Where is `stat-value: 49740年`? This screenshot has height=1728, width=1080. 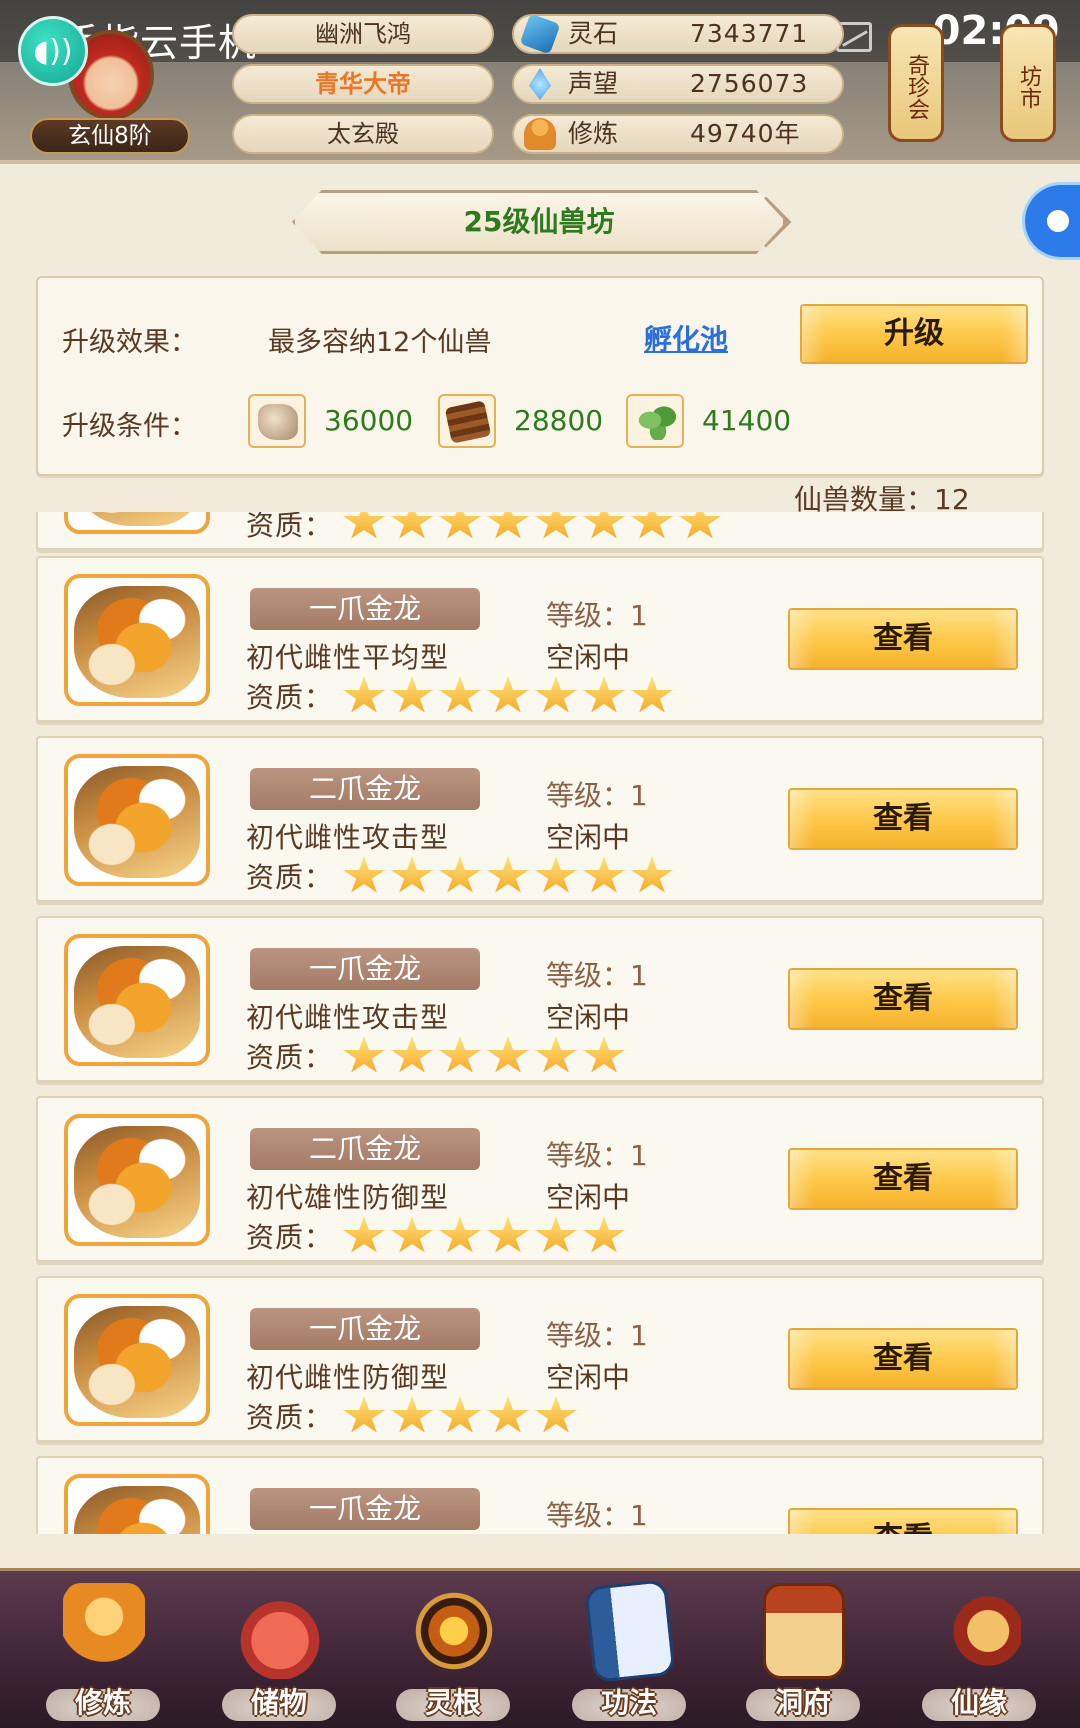 stat-value: 49740年 is located at coordinates (745, 133).